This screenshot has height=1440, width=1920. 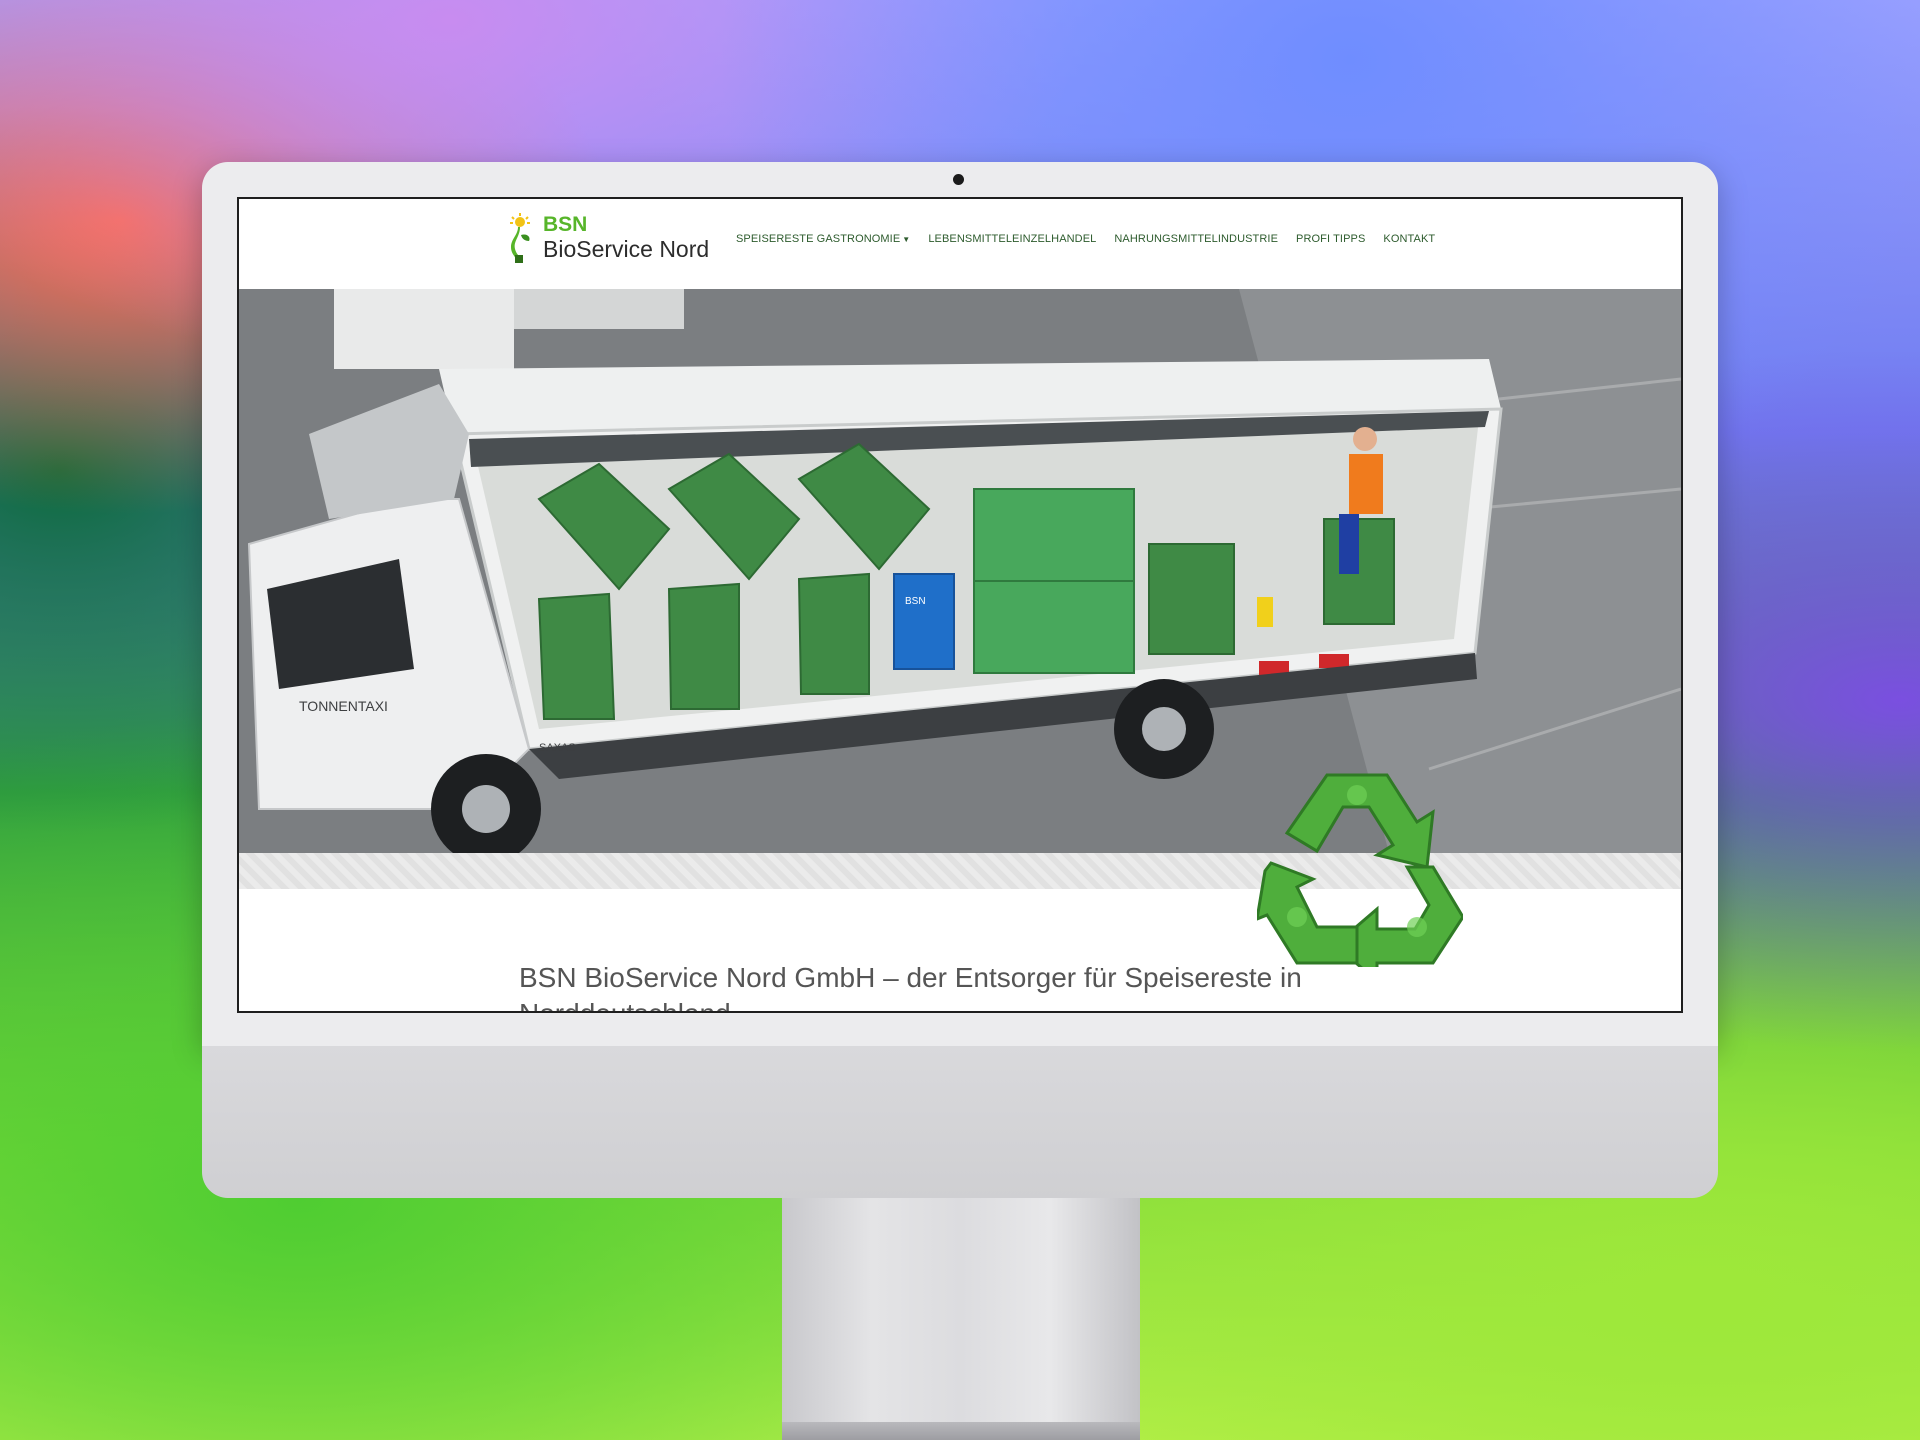 I want to click on logo-short-text: BSN, so click(x=565, y=224).